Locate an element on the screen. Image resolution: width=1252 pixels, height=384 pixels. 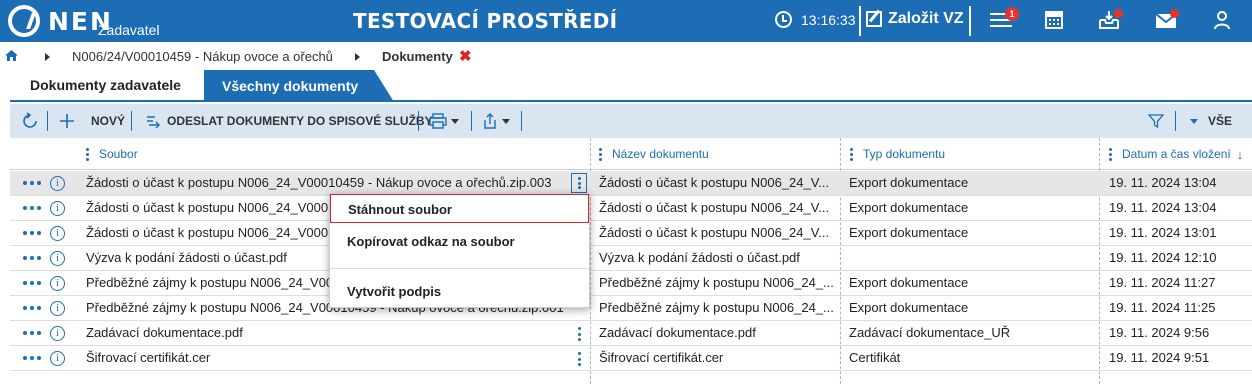
breadcrumb-tender: N006/24/V00010459 - Nákup ovoce a ořechů is located at coordinates (202, 56).